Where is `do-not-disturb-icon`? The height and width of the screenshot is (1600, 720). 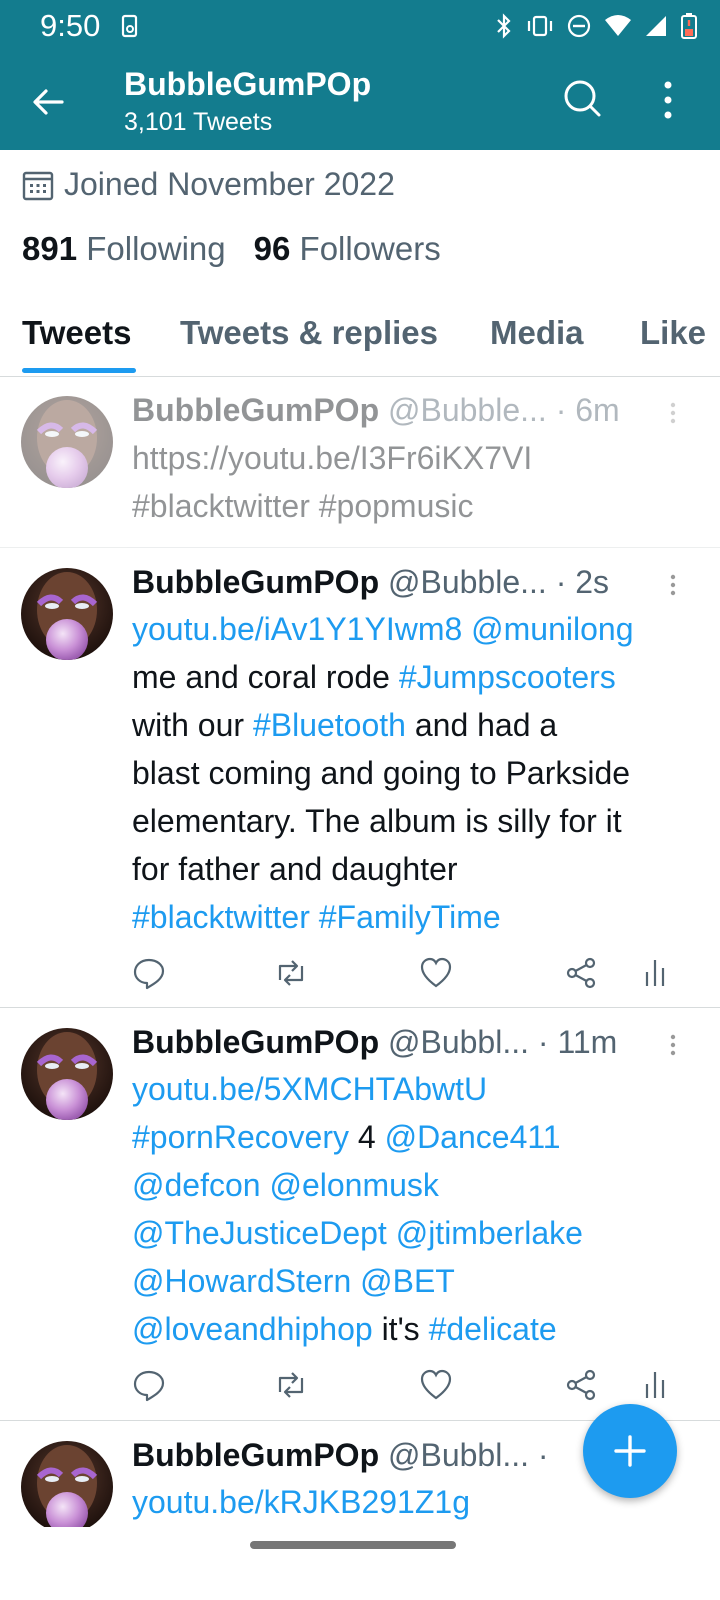 do-not-disturb-icon is located at coordinates (579, 26).